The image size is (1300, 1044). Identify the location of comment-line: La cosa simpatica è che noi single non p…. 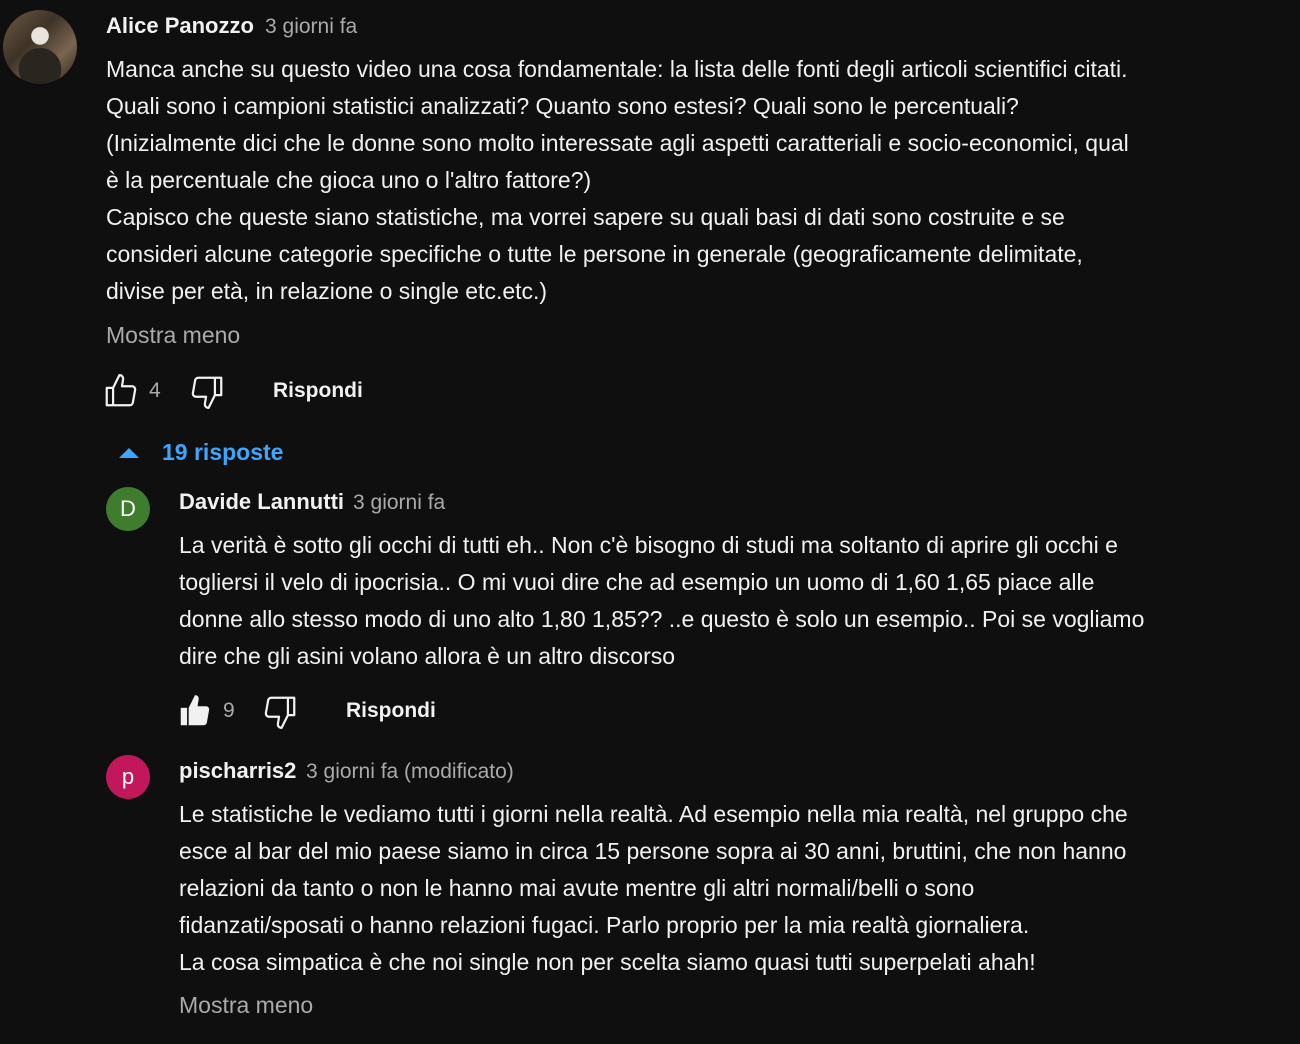
(607, 962).